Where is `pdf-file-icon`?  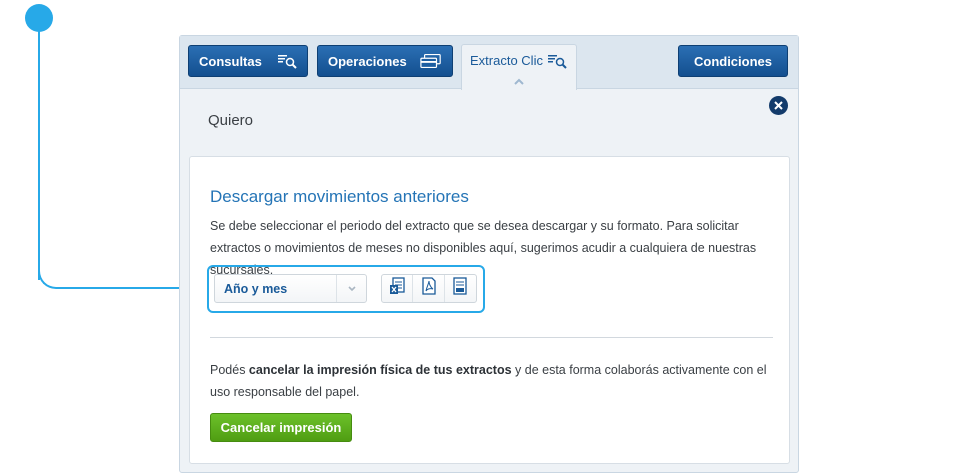 pdf-file-icon is located at coordinates (429, 288).